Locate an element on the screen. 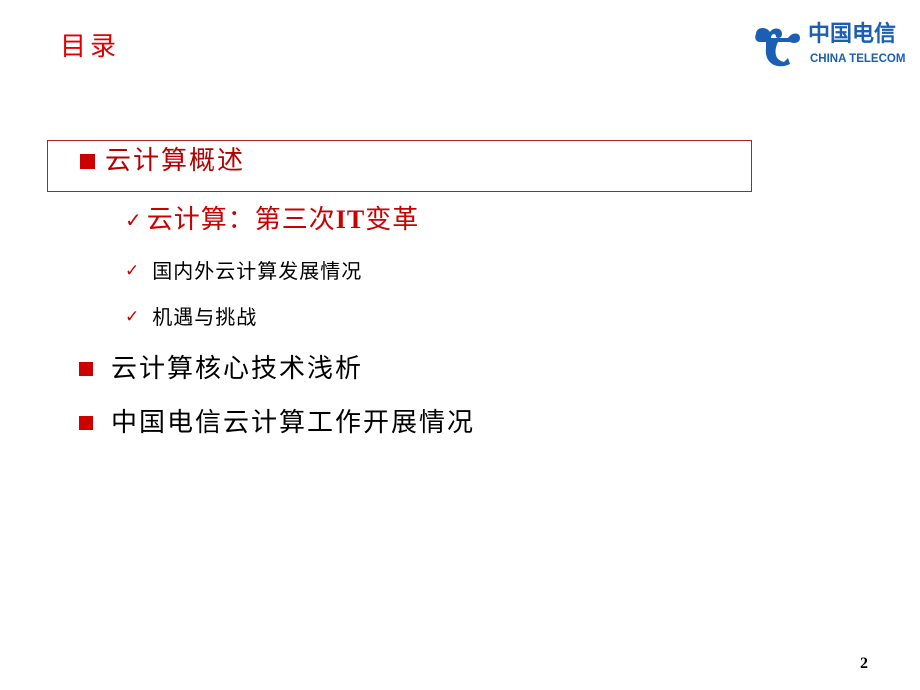 Image resolution: width=920 pixels, height=690 pixels. section-item-cloud-overview: 云计算概述 is located at coordinates (162, 161).